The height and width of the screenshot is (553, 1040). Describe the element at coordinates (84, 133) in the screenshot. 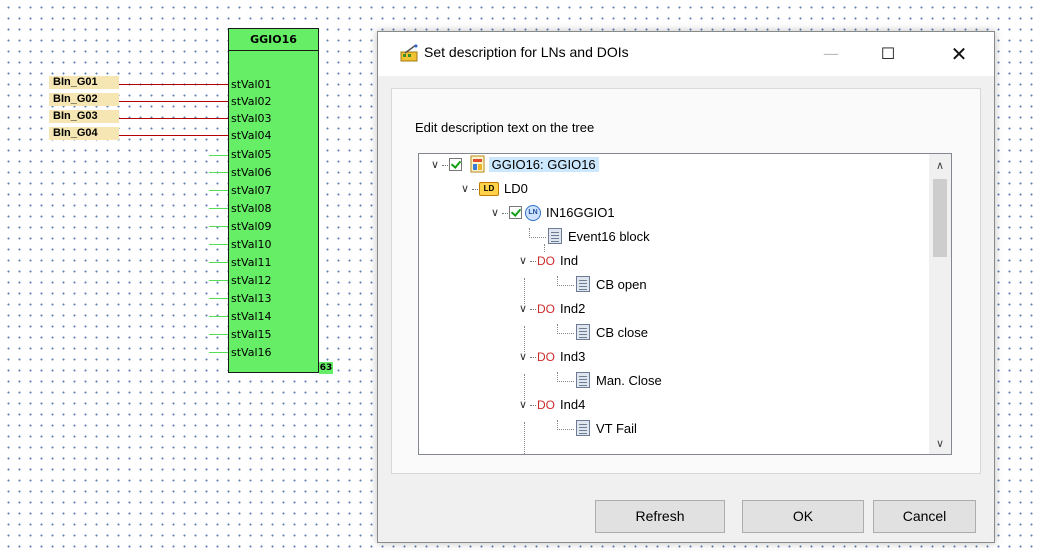

I see `input-signal-tag: BIn_G04` at that location.